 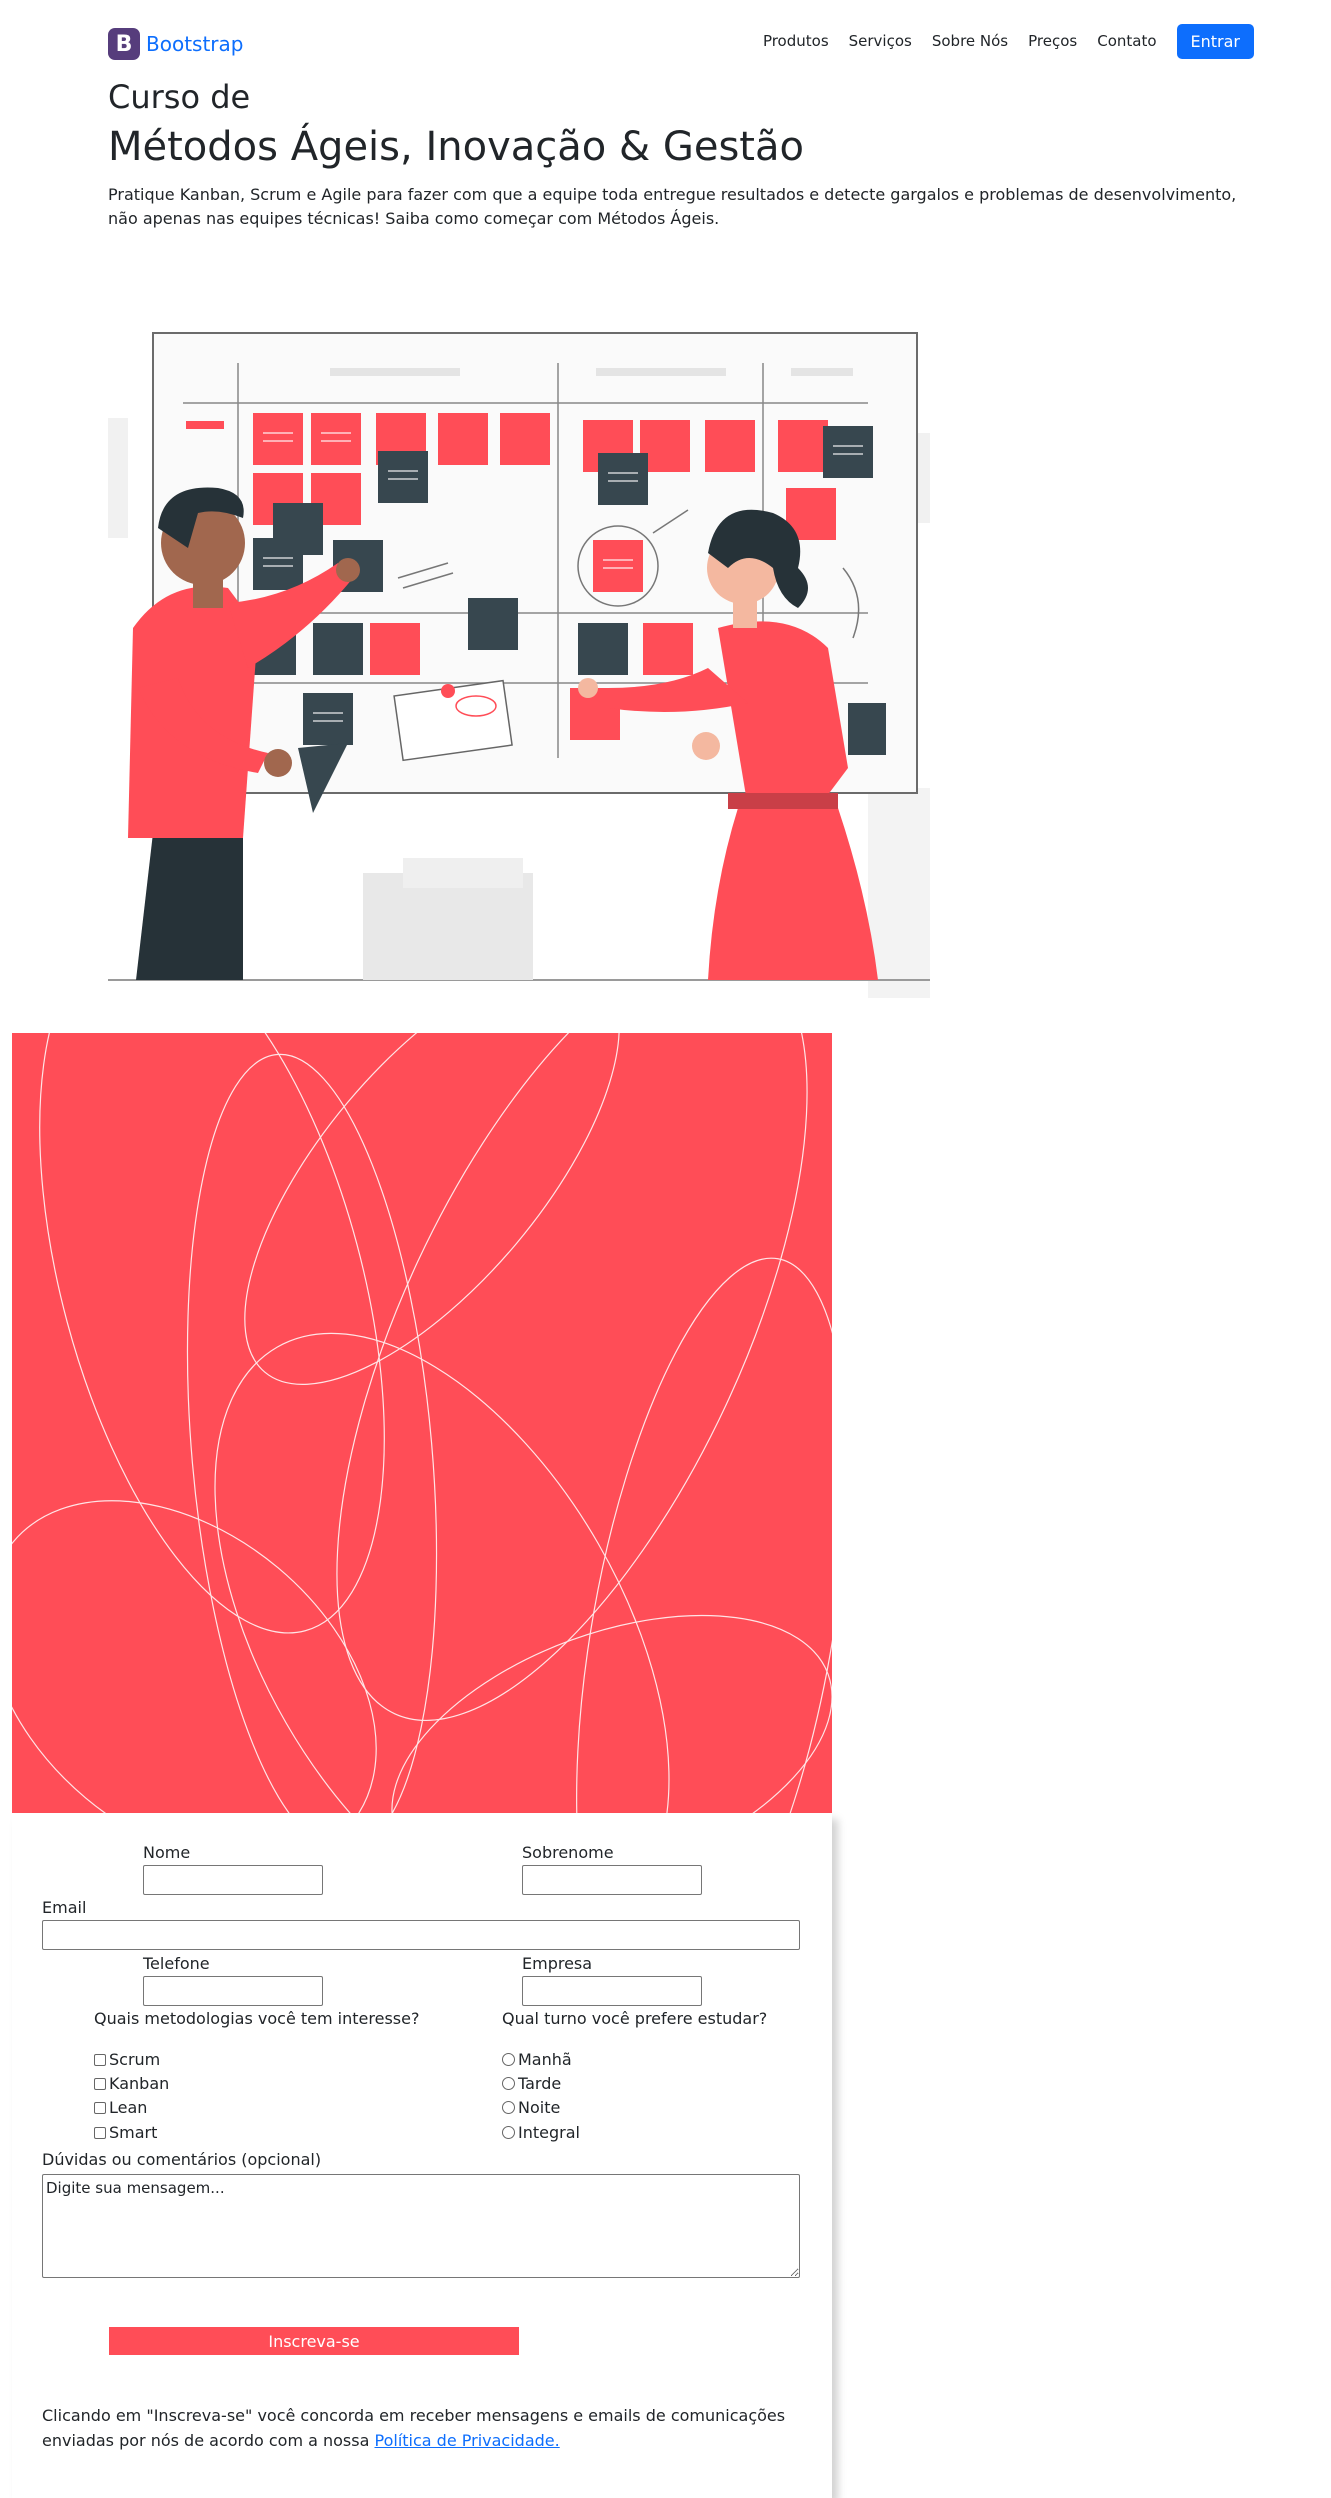 What do you see at coordinates (176, 1963) in the screenshot?
I see `phone-label: Telefone` at bounding box center [176, 1963].